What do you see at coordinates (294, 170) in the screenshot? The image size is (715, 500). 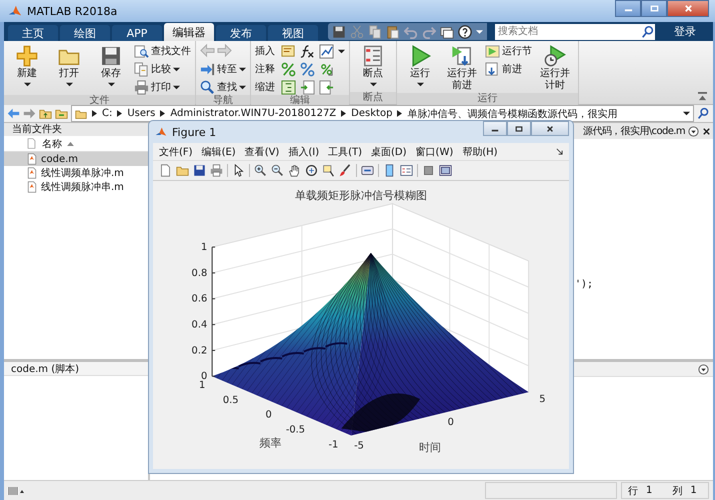 I see `hand-icon` at bounding box center [294, 170].